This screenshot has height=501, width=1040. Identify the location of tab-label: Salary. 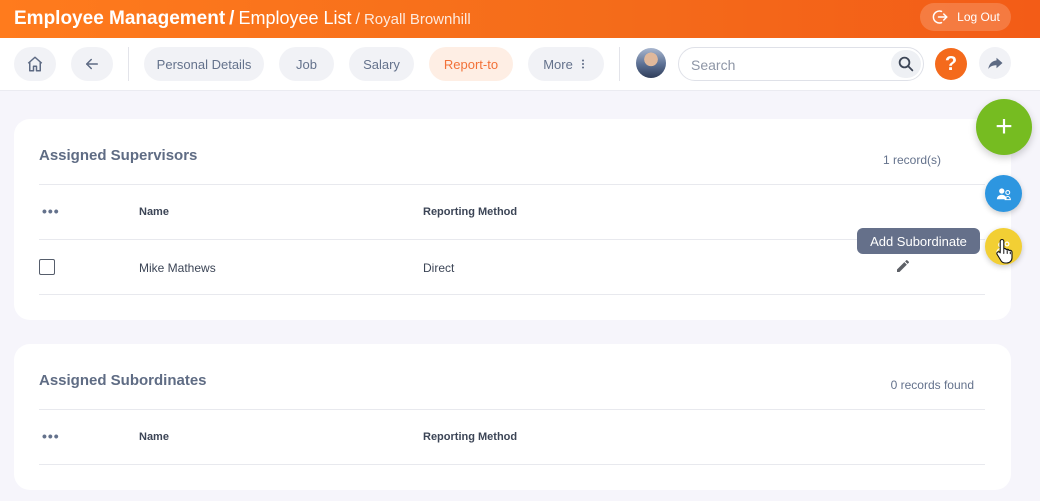
(381, 64).